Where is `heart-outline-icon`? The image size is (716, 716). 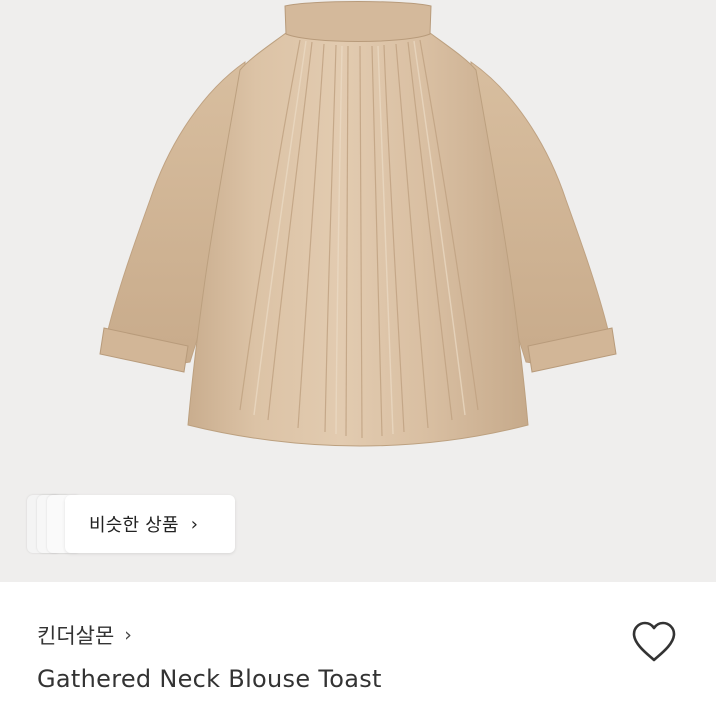 heart-outline-icon is located at coordinates (654, 641).